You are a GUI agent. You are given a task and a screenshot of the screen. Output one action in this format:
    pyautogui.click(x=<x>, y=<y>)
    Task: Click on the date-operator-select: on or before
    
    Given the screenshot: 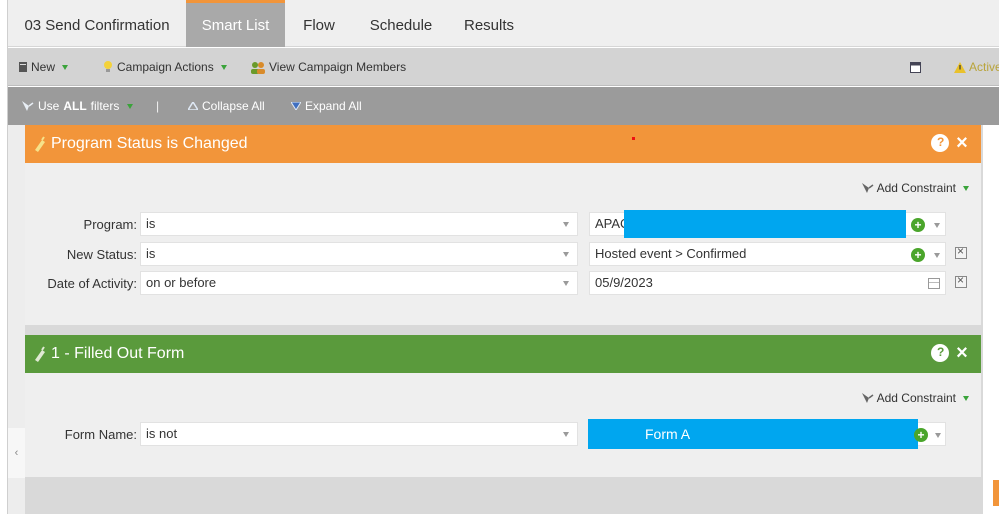 What is the action you would take?
    pyautogui.click(x=359, y=283)
    